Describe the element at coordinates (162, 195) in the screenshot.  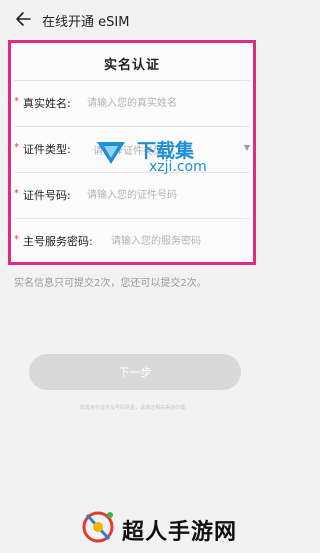
I see `id-number-input` at that location.